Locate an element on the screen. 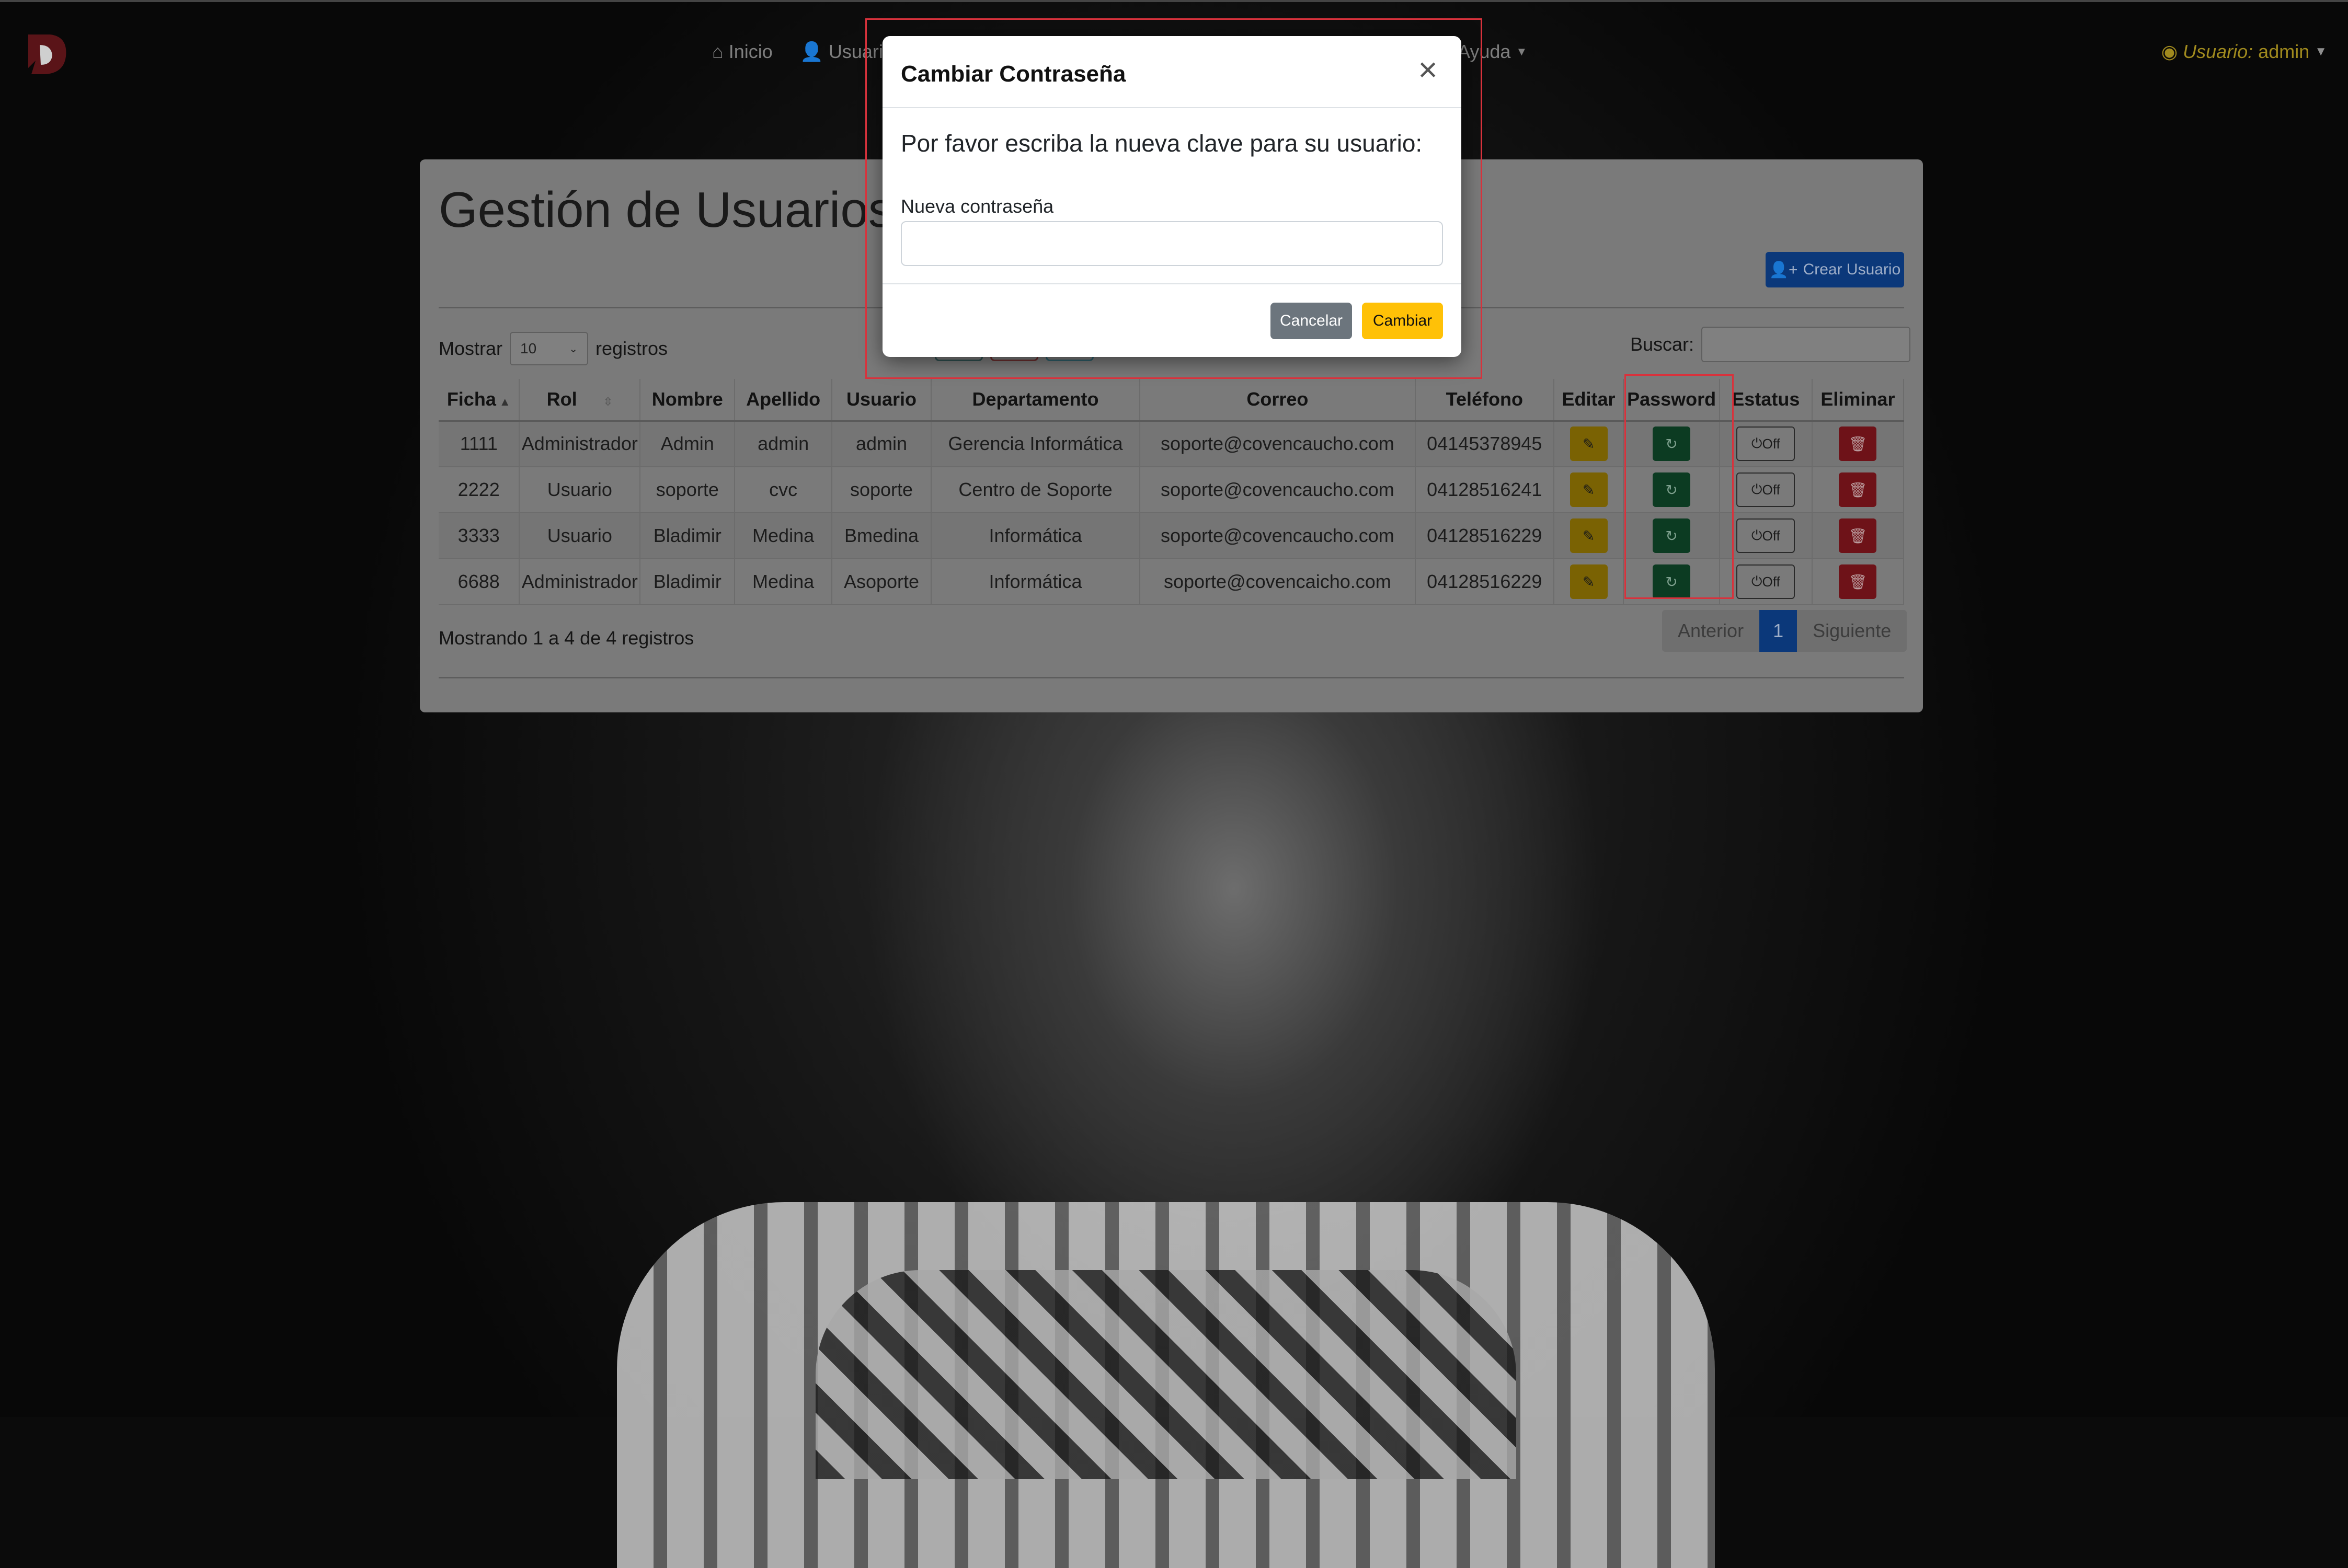  pagination-previous: Anterior is located at coordinates (1711, 631).